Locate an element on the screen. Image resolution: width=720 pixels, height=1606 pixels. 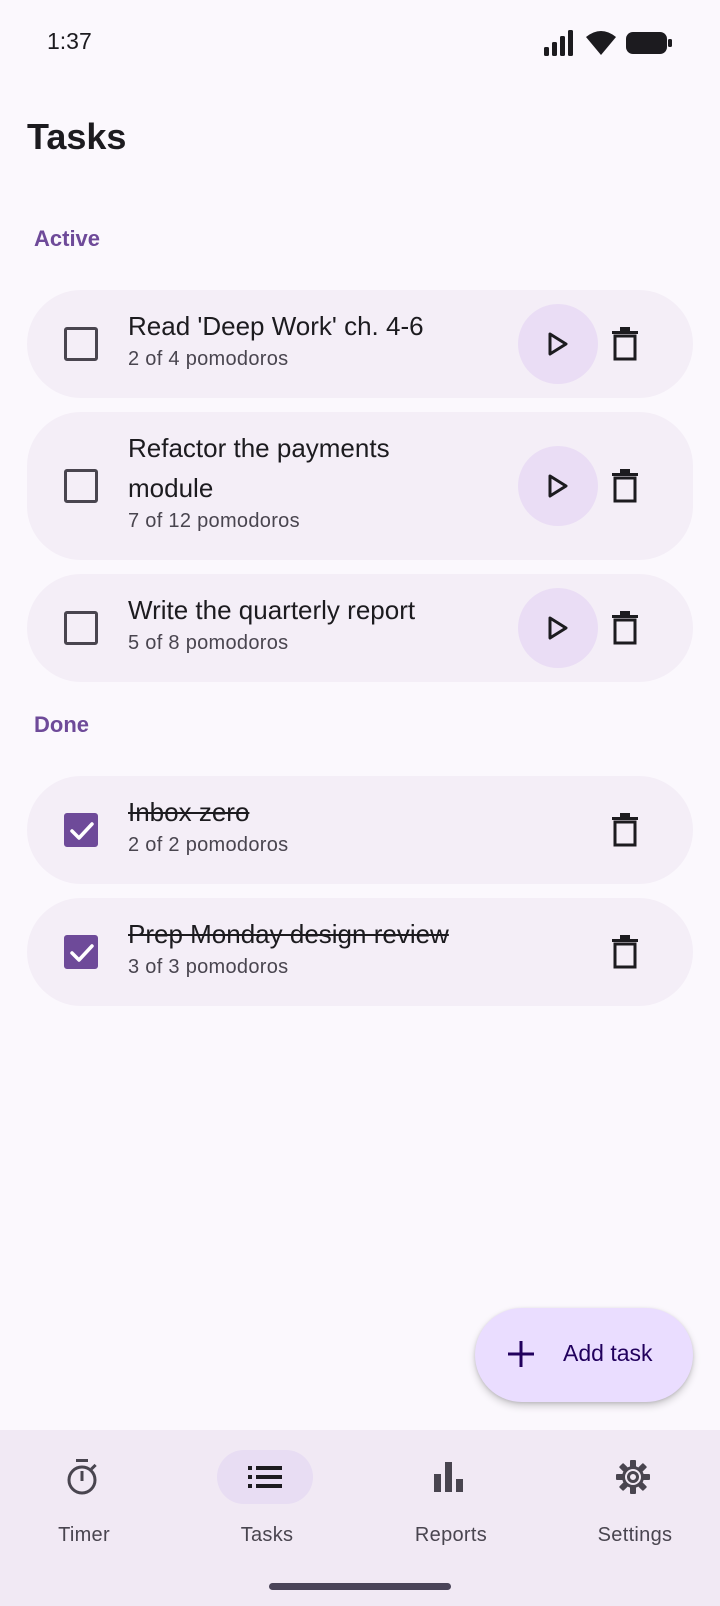
stopwatch-icon is located at coordinates (82, 1477).